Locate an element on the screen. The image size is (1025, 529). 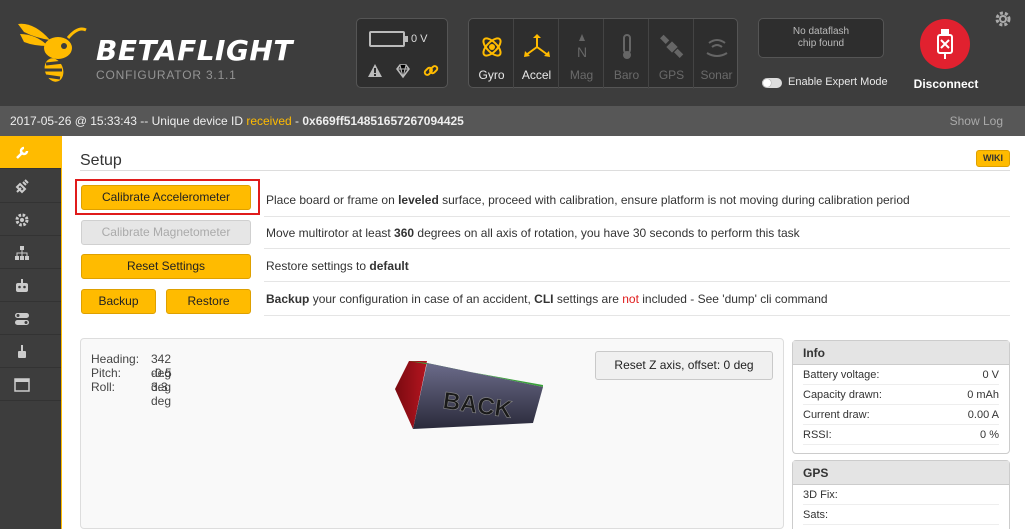
gps-panel: GPS 3D Fix: Sats: is located at coordinates (901, 494).